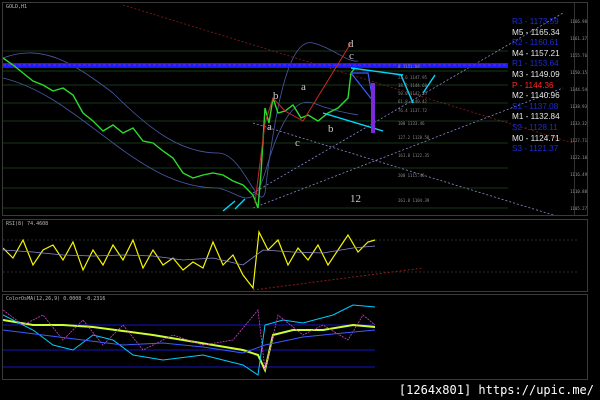  What do you see at coordinates (351, 44) in the screenshot?
I see `wave-label-d: d` at bounding box center [351, 44].